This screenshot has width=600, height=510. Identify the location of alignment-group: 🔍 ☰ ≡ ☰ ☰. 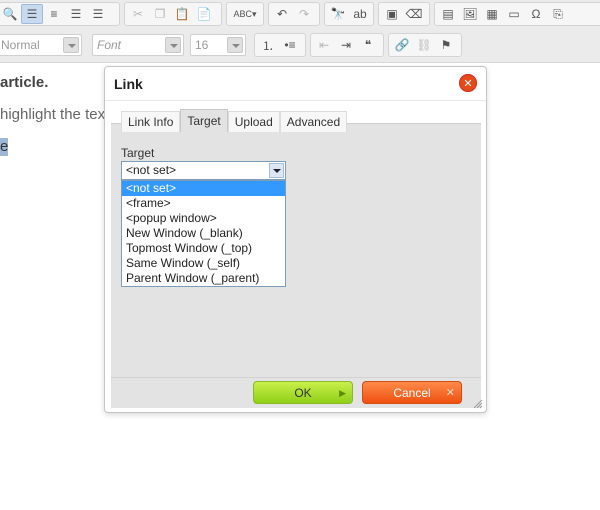
(60, 14).